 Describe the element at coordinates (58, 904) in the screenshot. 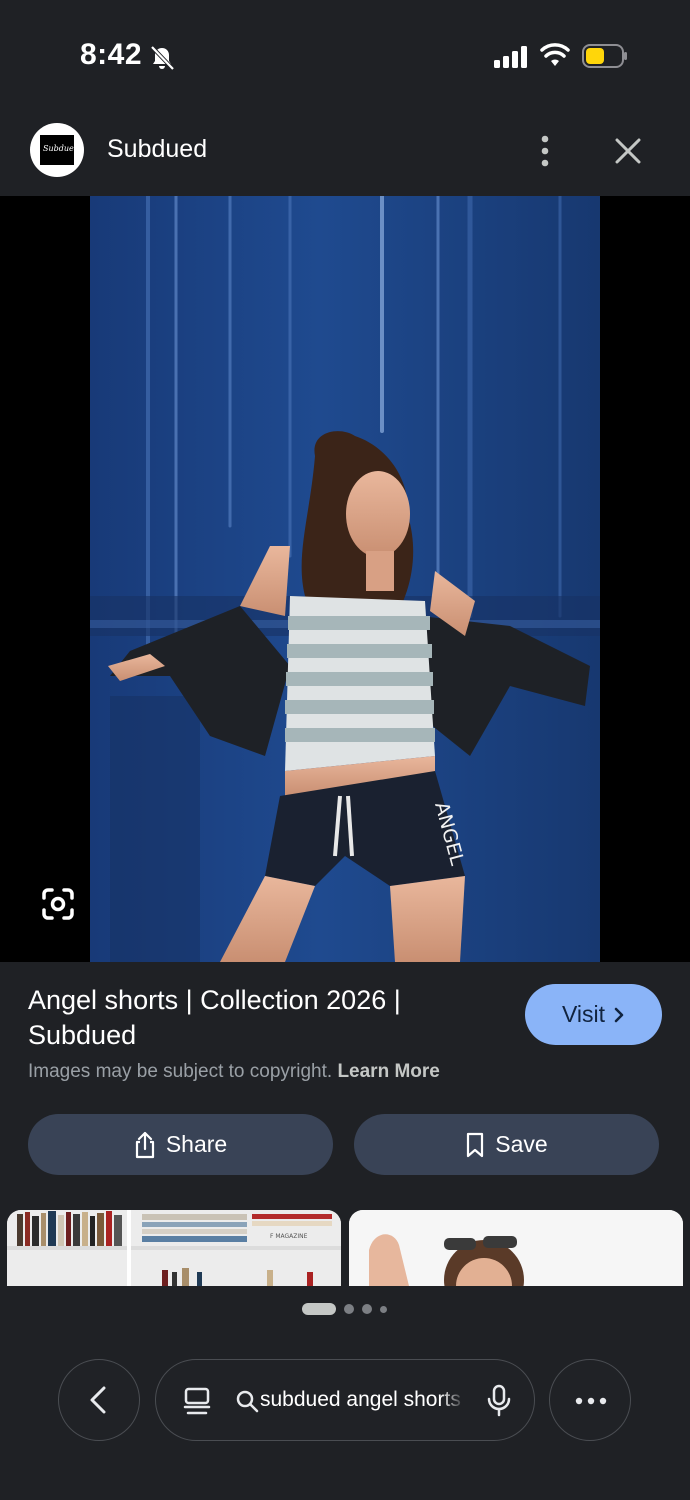

I see `lens-icon` at that location.